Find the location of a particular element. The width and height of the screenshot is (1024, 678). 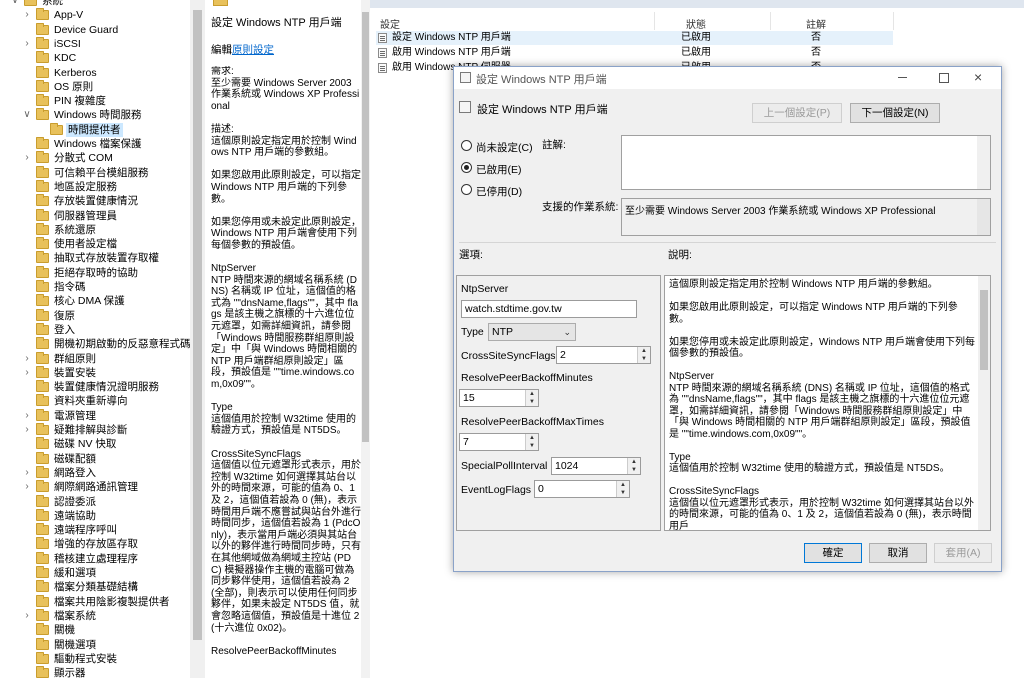

ok-button: 確定 is located at coordinates (833, 553).